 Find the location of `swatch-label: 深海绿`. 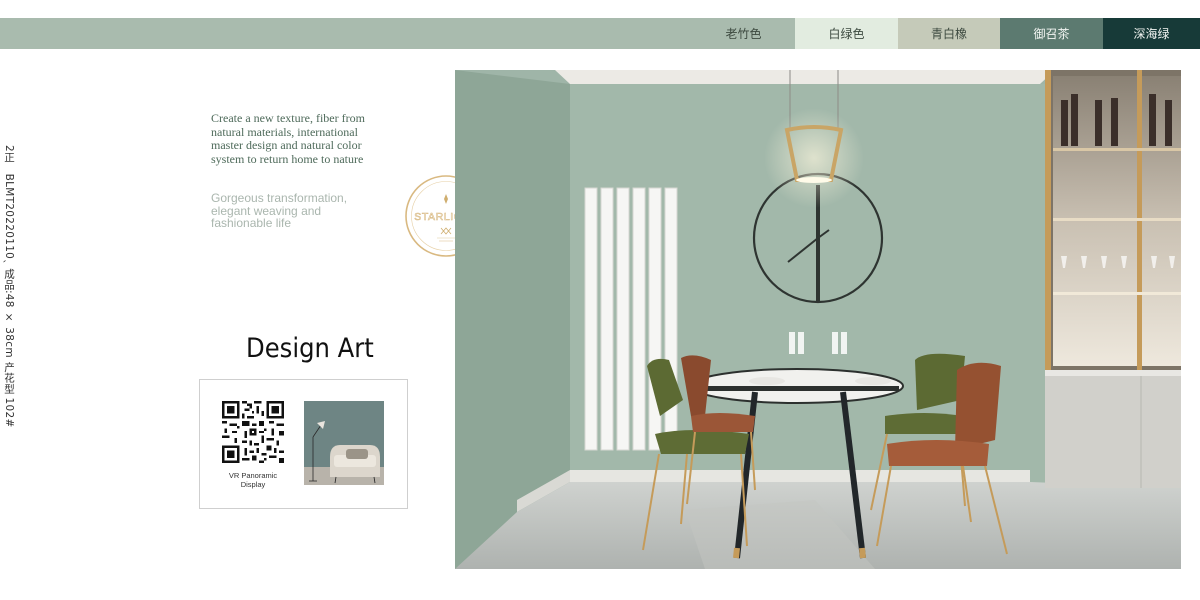

swatch-label: 深海绿 is located at coordinates (1151, 34).